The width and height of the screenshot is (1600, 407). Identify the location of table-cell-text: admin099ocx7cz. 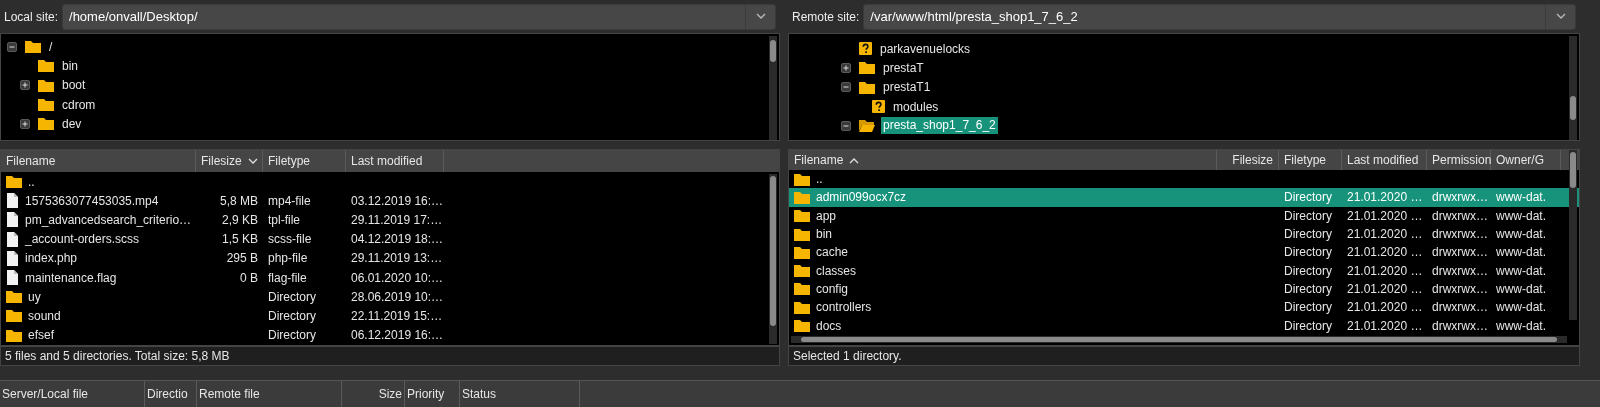
(861, 198).